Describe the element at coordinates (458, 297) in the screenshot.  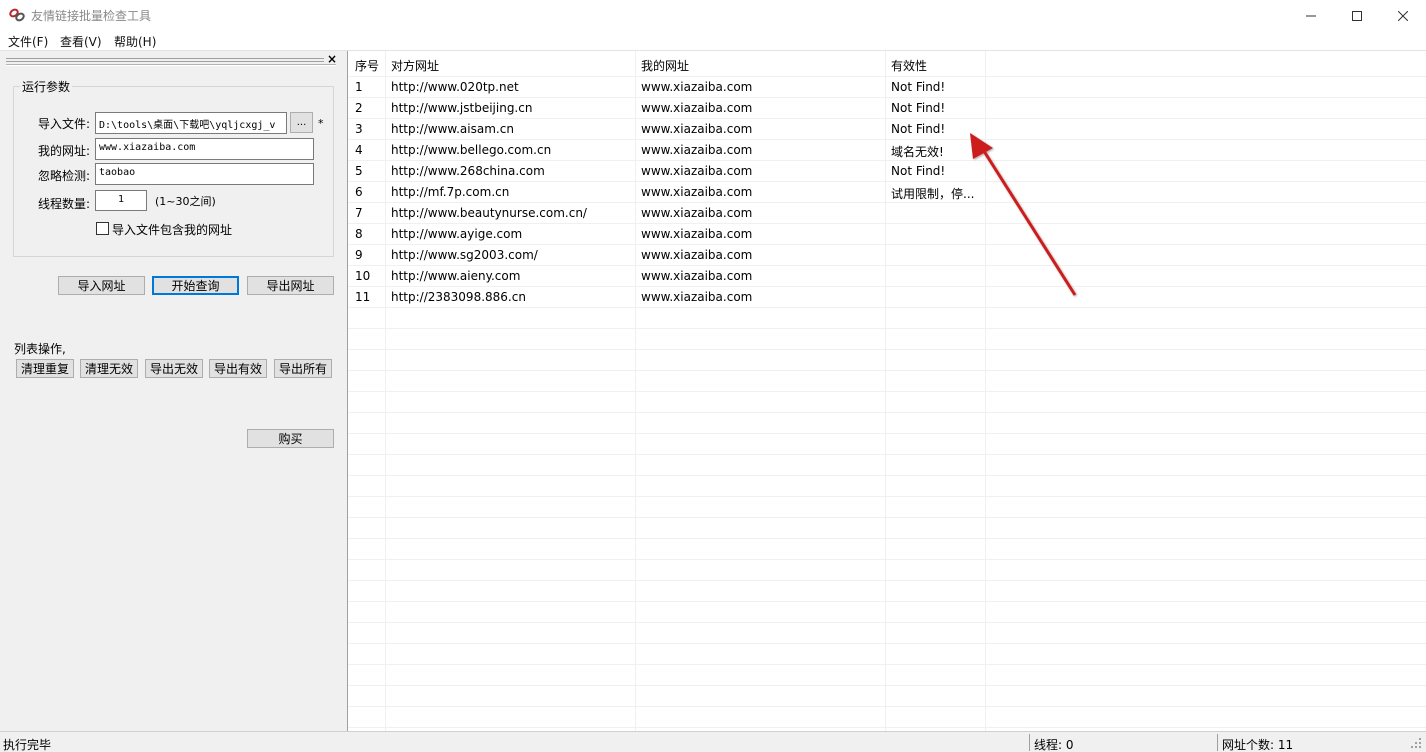
I see `cell-target-url: http://2383098.886.cn` at that location.